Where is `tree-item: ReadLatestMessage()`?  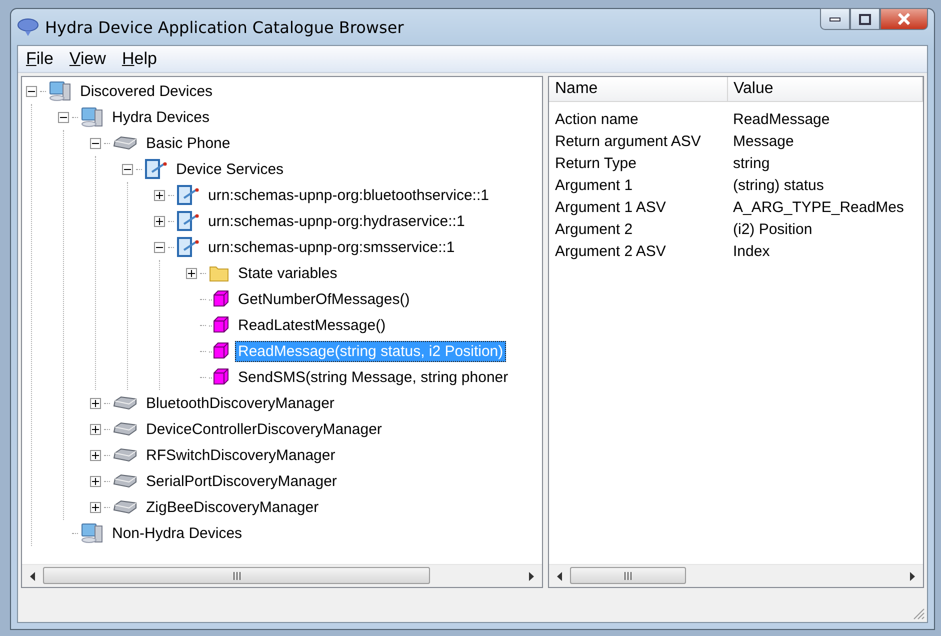 tree-item: ReadLatestMessage() is located at coordinates (312, 325).